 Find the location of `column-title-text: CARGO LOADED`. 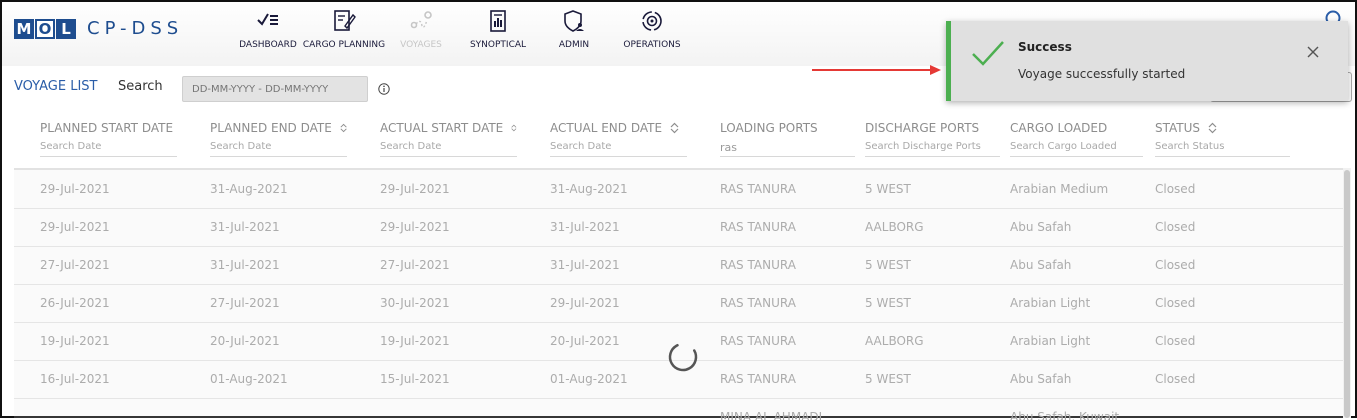

column-title-text: CARGO LOADED is located at coordinates (1059, 128).